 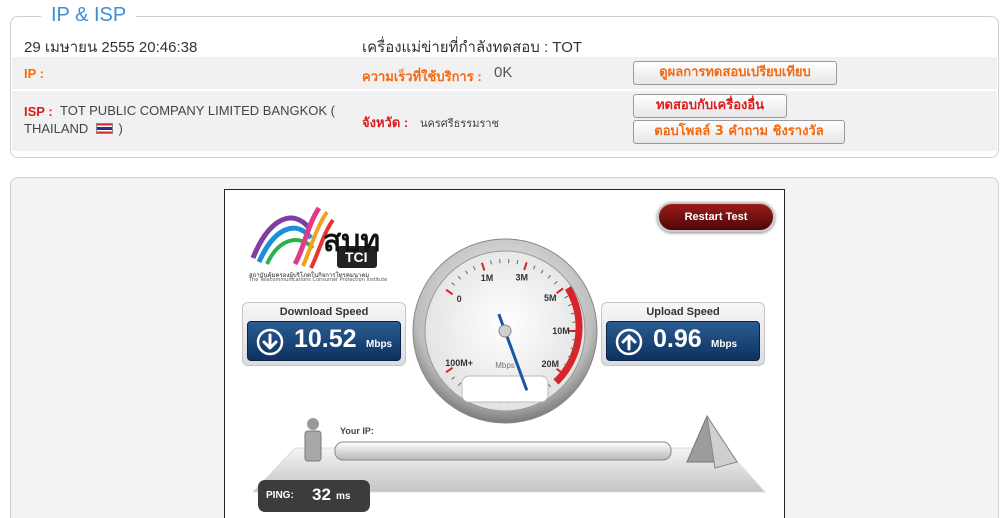 I want to click on ping-unit: ms, so click(x=343, y=496).